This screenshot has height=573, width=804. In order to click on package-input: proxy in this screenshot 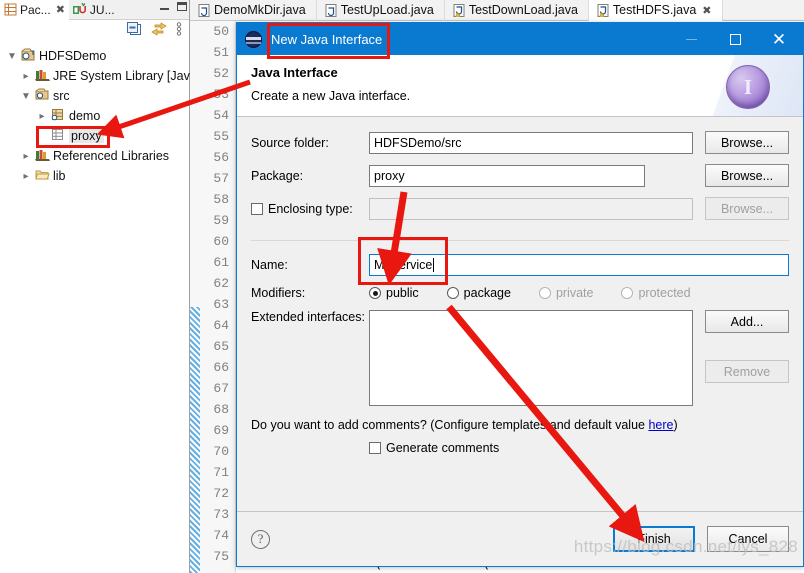, I will do `click(507, 175)`.